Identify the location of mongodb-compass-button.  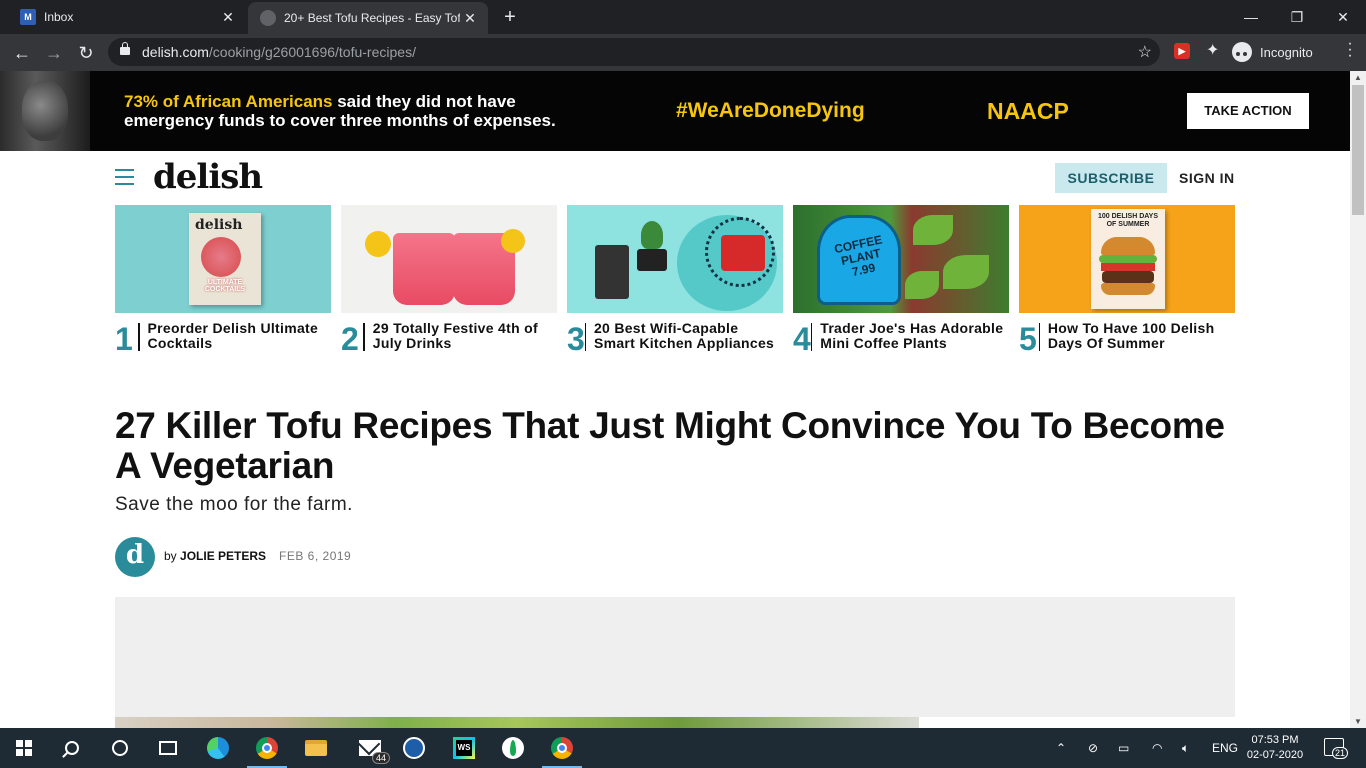
(513, 748).